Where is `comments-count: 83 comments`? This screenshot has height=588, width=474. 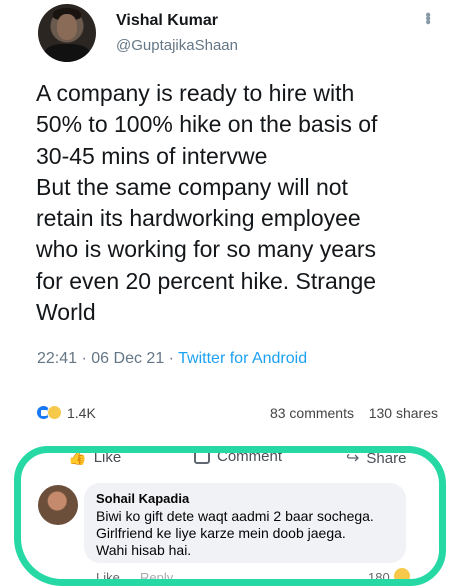
comments-count: 83 comments is located at coordinates (312, 413).